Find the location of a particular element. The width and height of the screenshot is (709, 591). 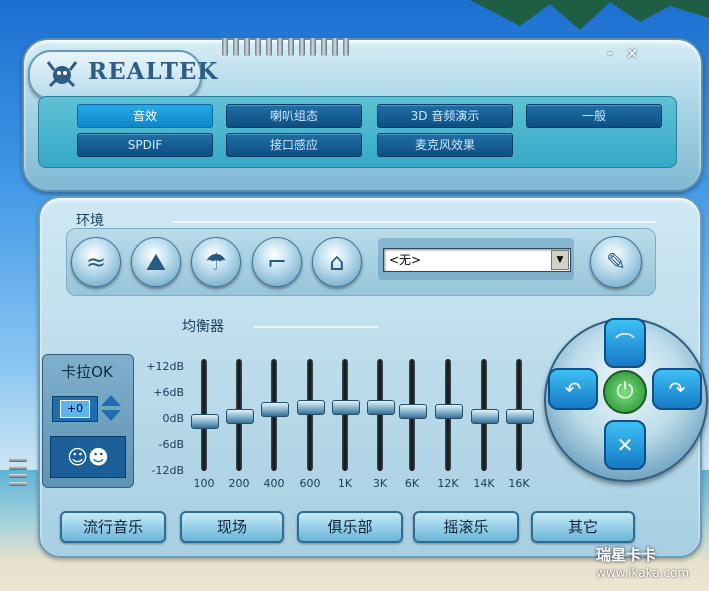

karaoke-title: 卡拉OK is located at coordinates (87, 372).